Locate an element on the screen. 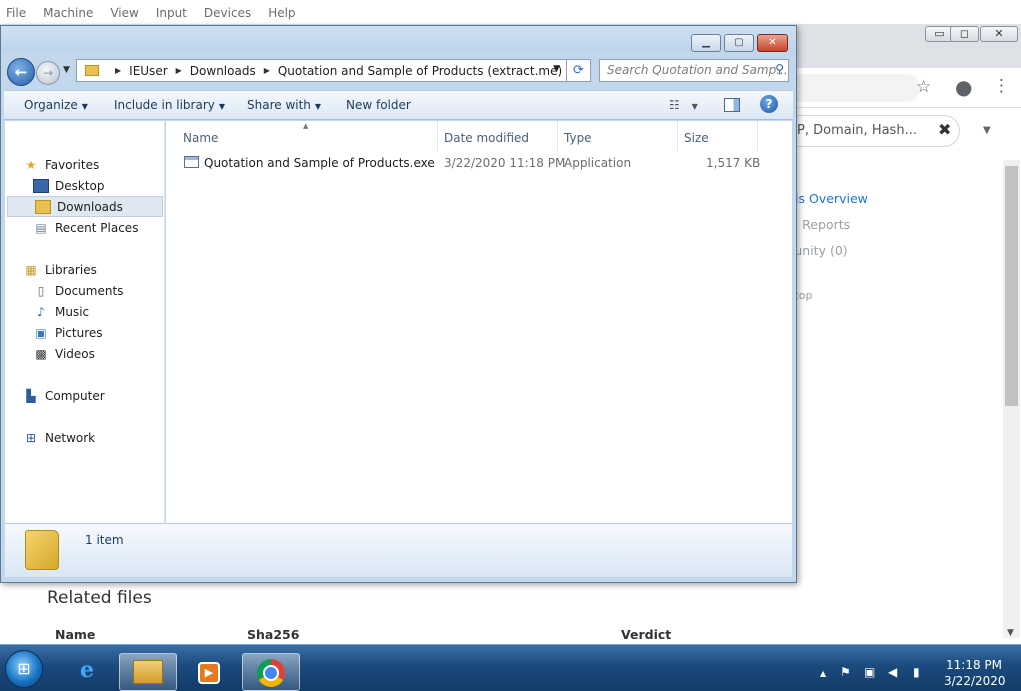  browser-close-button: ✕ is located at coordinates (999, 34).